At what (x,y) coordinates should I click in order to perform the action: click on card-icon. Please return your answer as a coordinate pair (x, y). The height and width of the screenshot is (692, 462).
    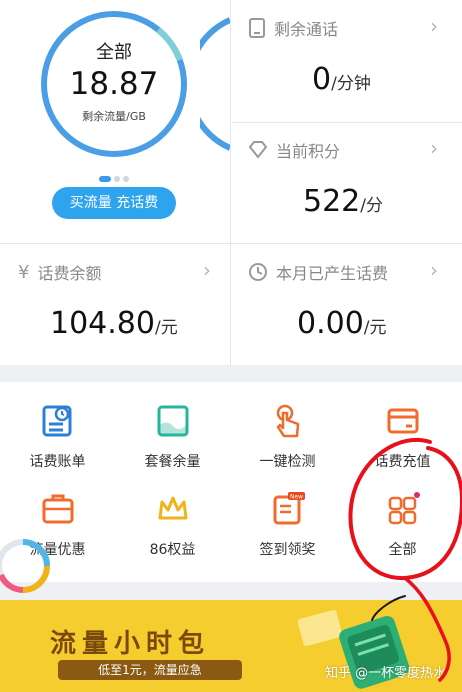
    Looking at the image, I should click on (402, 421).